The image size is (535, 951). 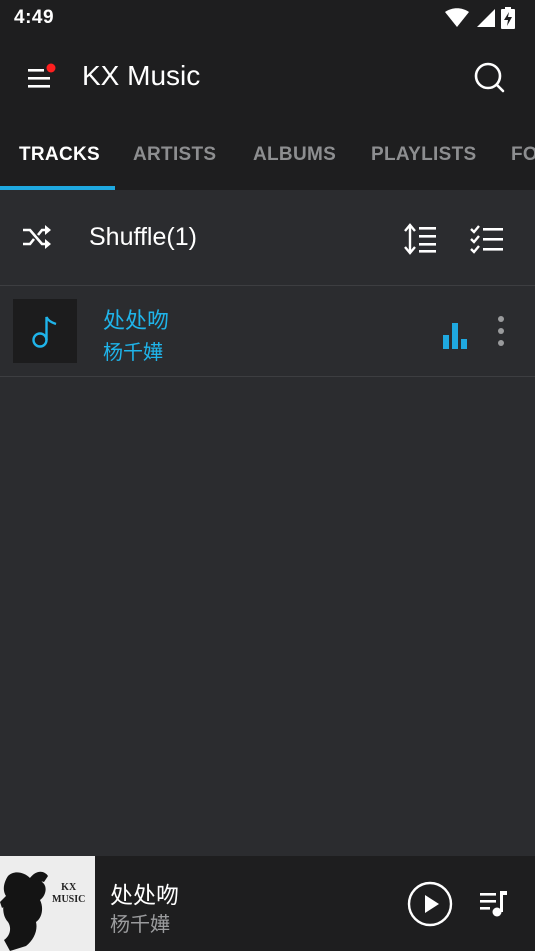 I want to click on system-icons, so click(x=480, y=18).